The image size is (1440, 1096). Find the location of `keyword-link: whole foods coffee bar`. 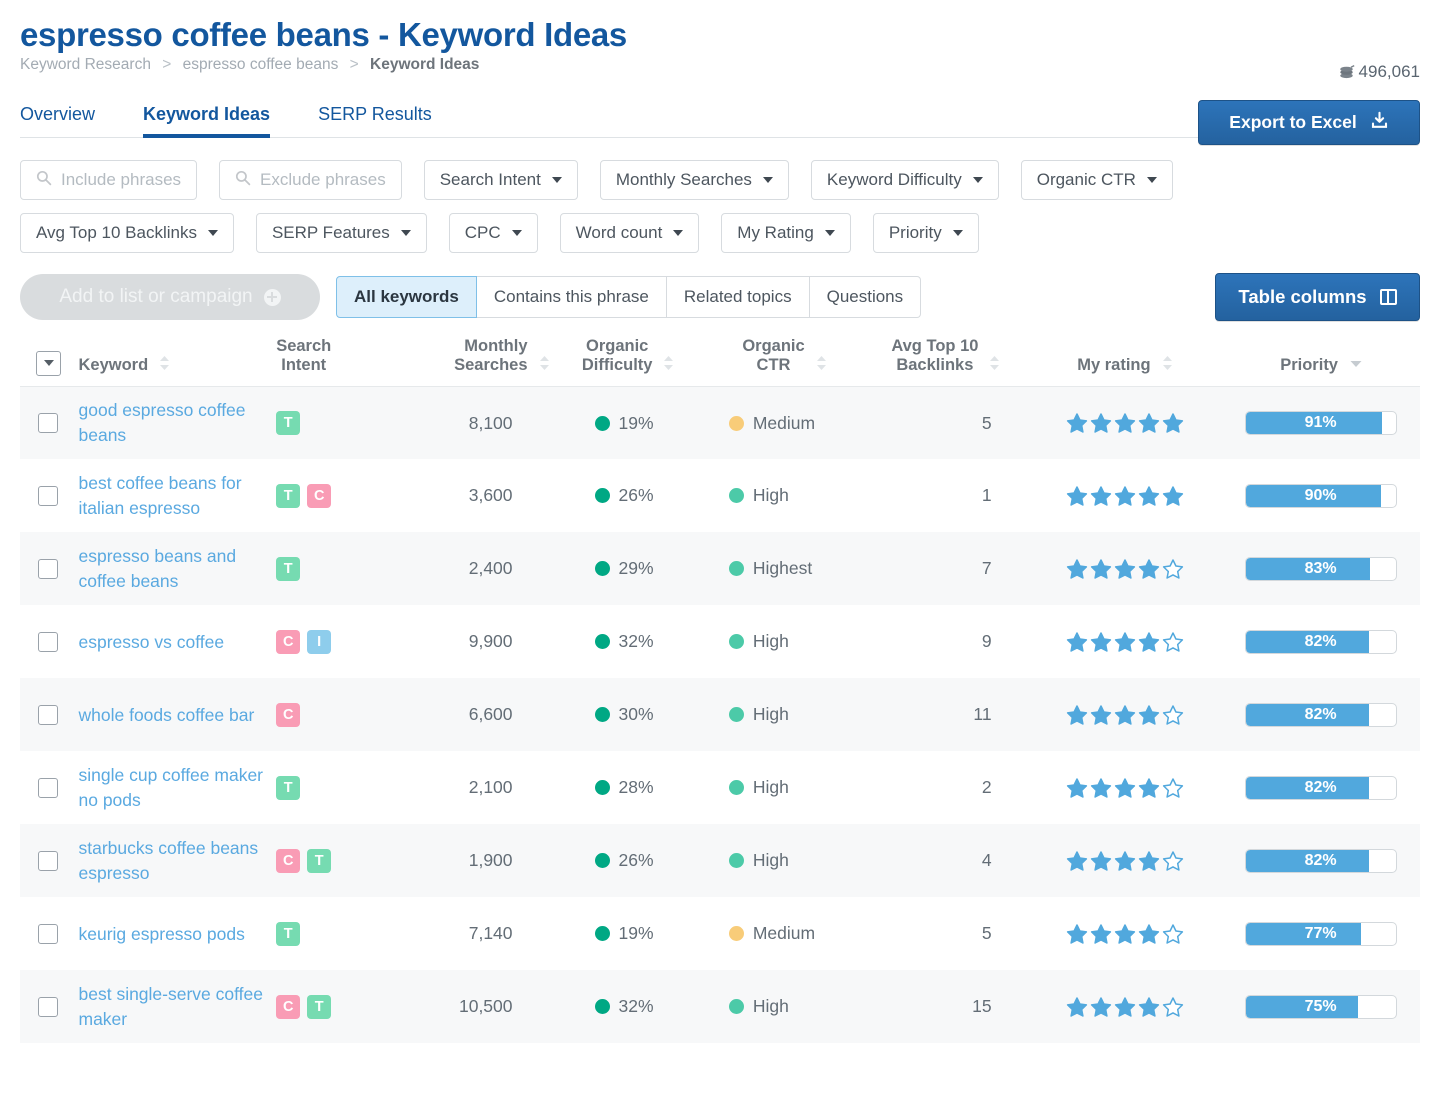

keyword-link: whole foods coffee bar is located at coordinates (178, 715).